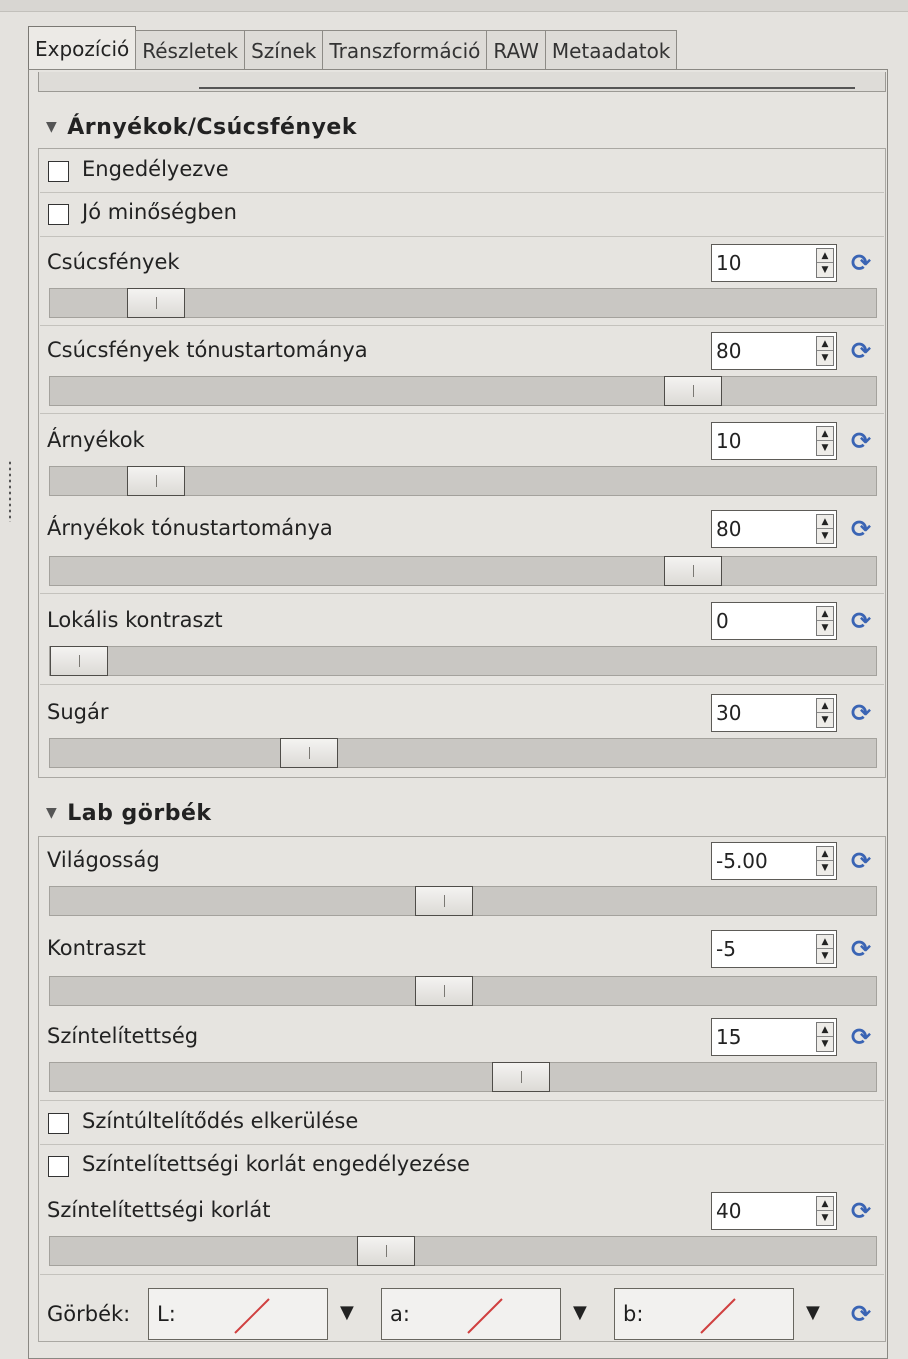 The width and height of the screenshot is (908, 1359). What do you see at coordinates (764, 621) in the screenshot?
I see `local-contrast-input` at bounding box center [764, 621].